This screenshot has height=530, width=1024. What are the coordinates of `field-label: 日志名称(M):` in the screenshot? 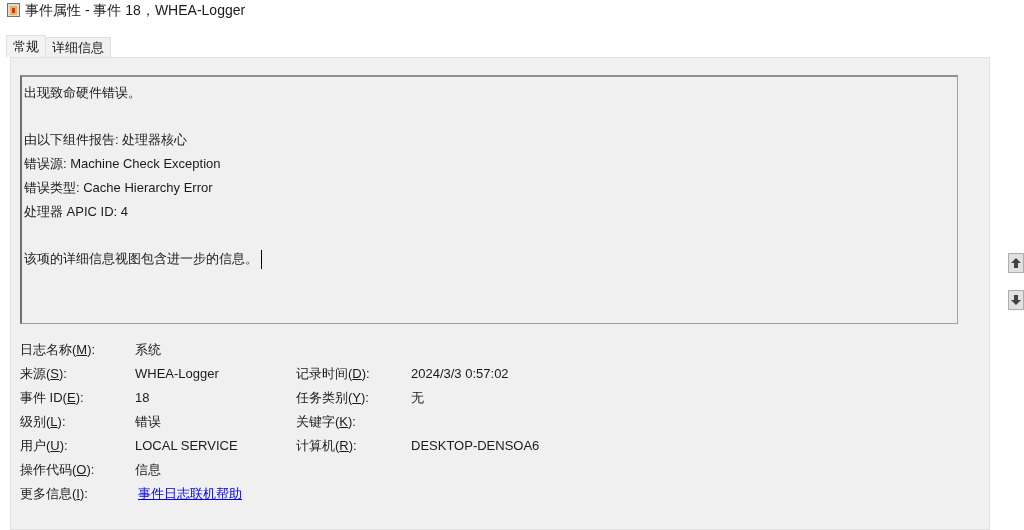 It's located at (58, 350).